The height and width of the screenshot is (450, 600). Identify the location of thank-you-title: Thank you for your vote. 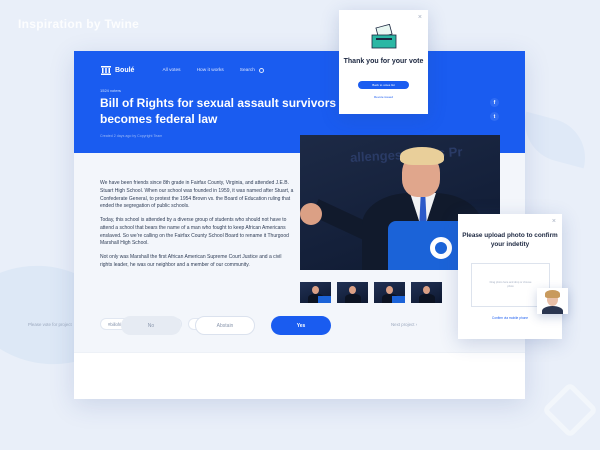
(383, 61).